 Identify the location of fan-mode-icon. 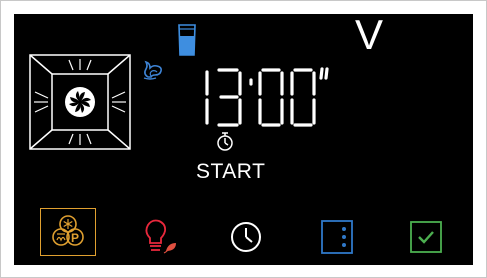
(80, 102).